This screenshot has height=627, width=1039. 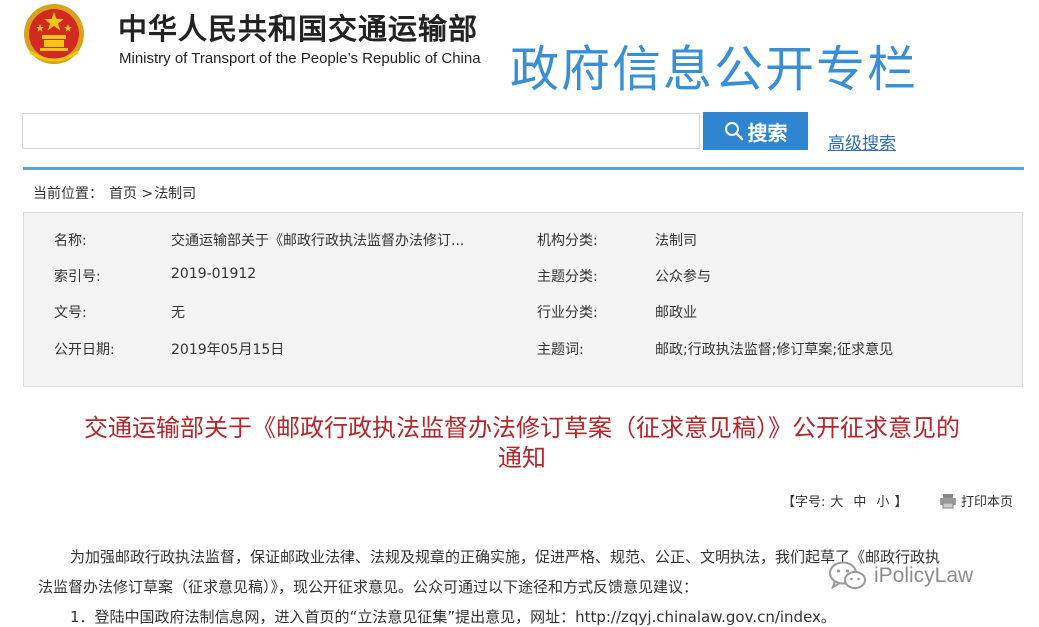 What do you see at coordinates (68, 194) in the screenshot?
I see `breadcrumb-prefix: 当前位置：` at bounding box center [68, 194].